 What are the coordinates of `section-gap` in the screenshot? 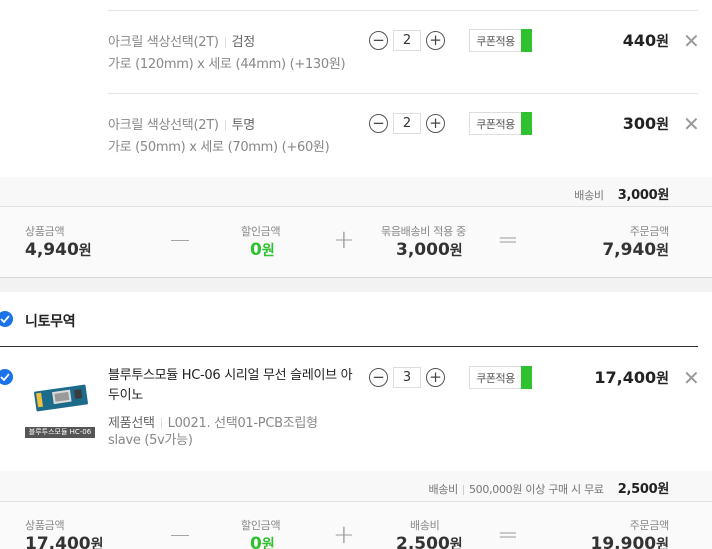 It's located at (356, 285).